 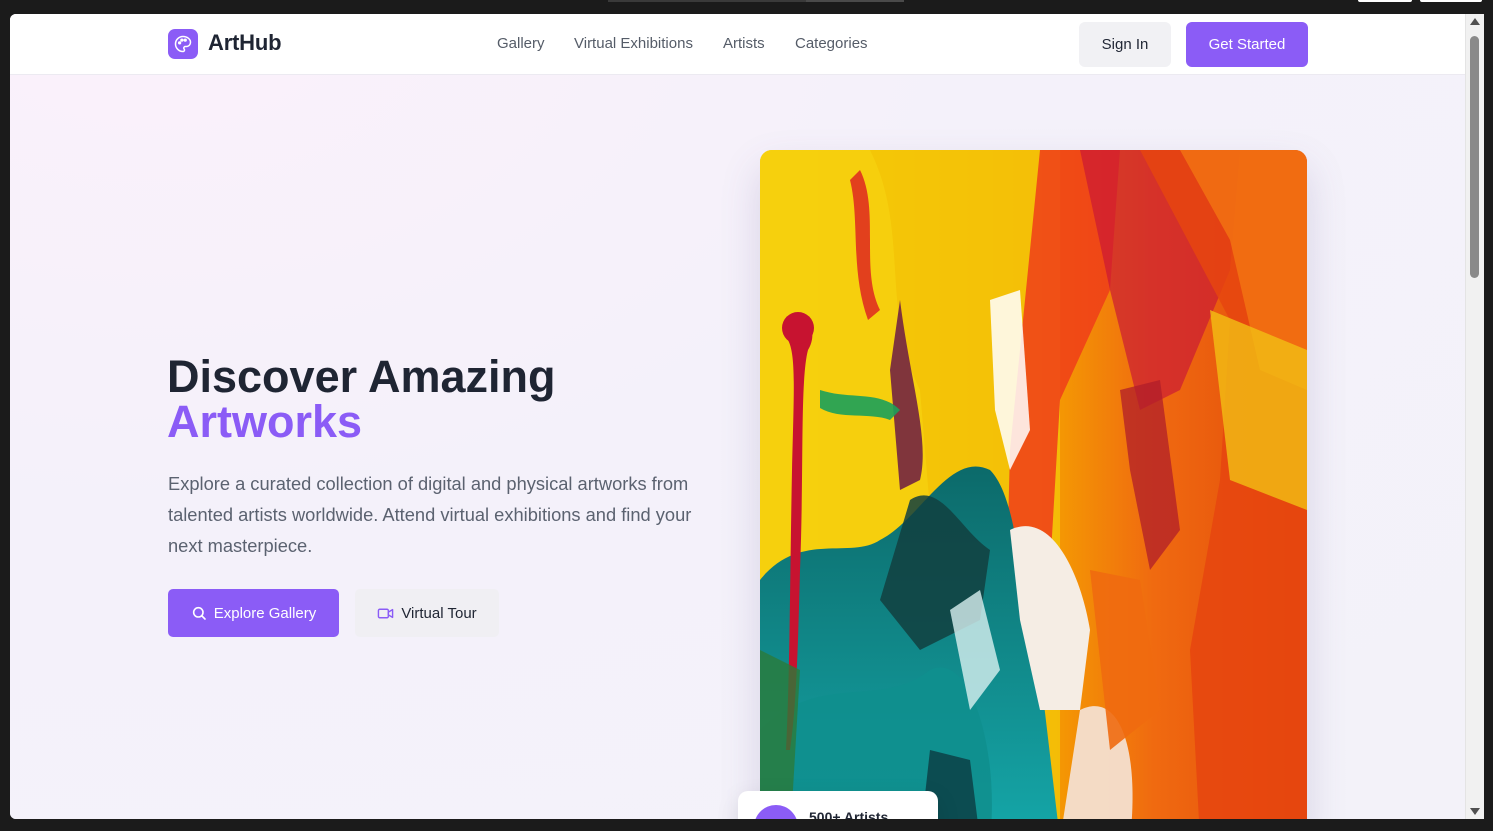 I want to click on nav-link-categories: Categories, so click(x=831, y=43).